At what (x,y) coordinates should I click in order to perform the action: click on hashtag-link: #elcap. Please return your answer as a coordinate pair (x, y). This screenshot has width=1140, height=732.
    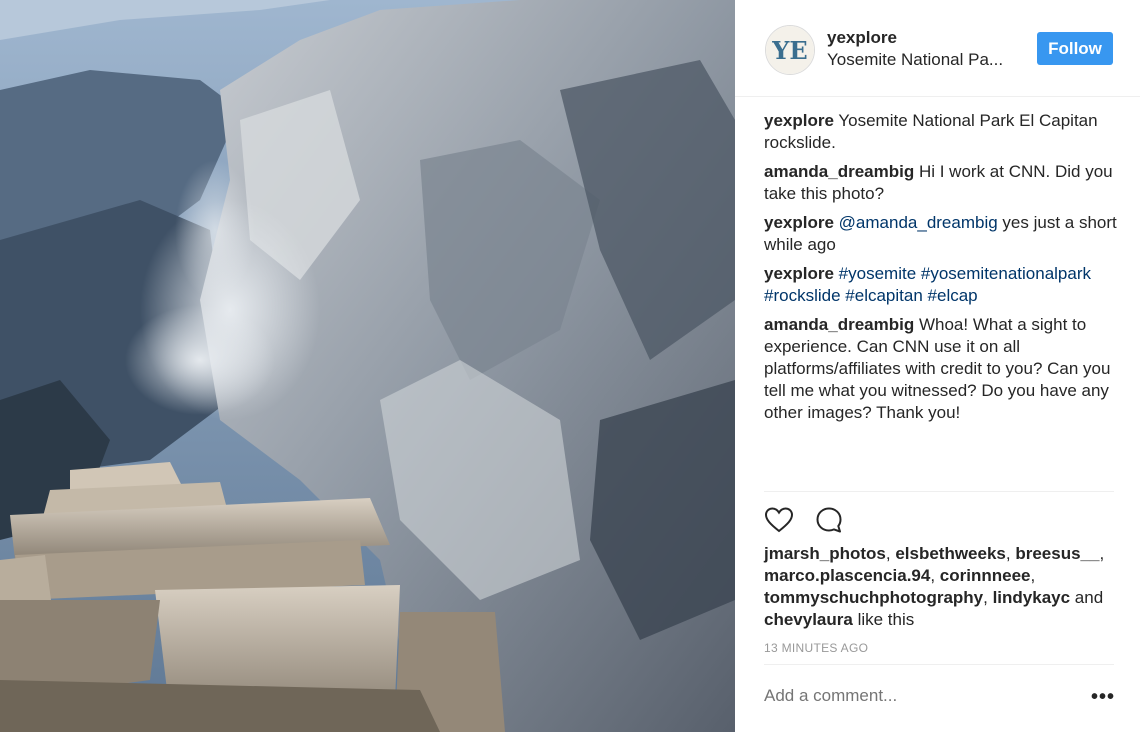
    Looking at the image, I should click on (953, 295).